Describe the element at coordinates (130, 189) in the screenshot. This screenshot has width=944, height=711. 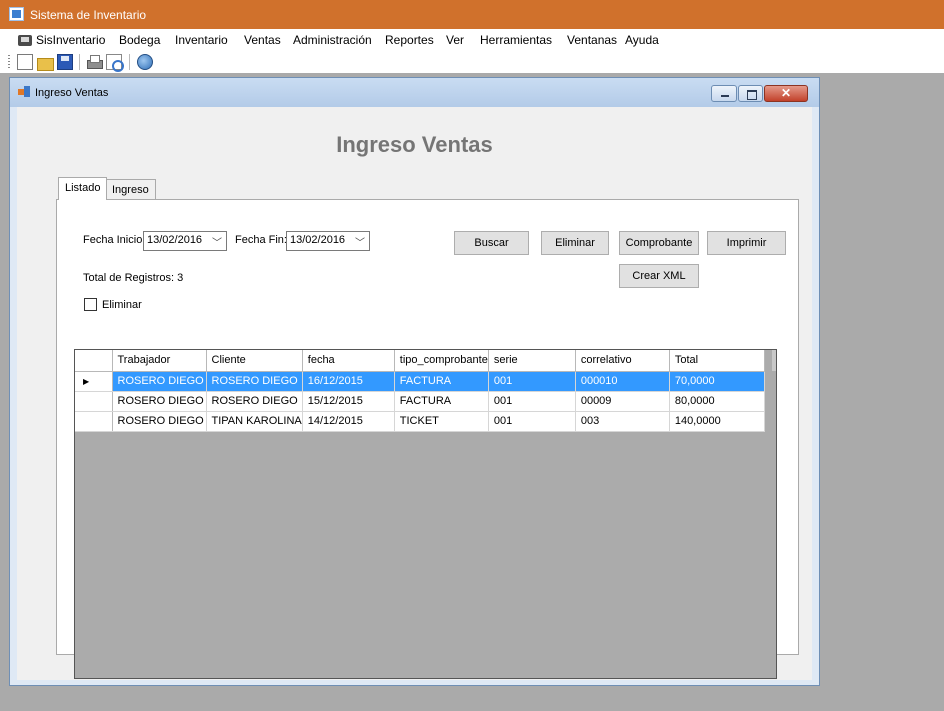
I see `tab-ingreso: Ingreso` at that location.